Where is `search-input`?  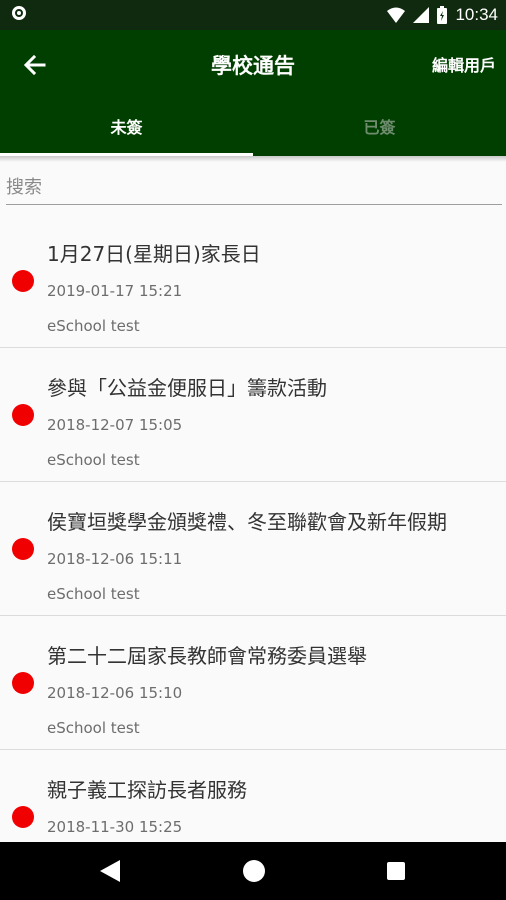 search-input is located at coordinates (254, 187).